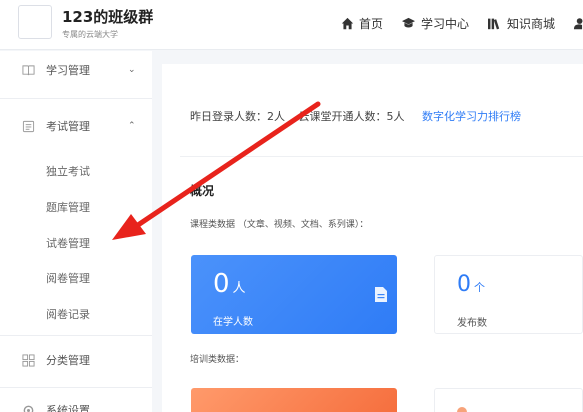  Describe the element at coordinates (444, 23) in the screenshot. I see `nav-learning-center-label: 学习中心` at that location.